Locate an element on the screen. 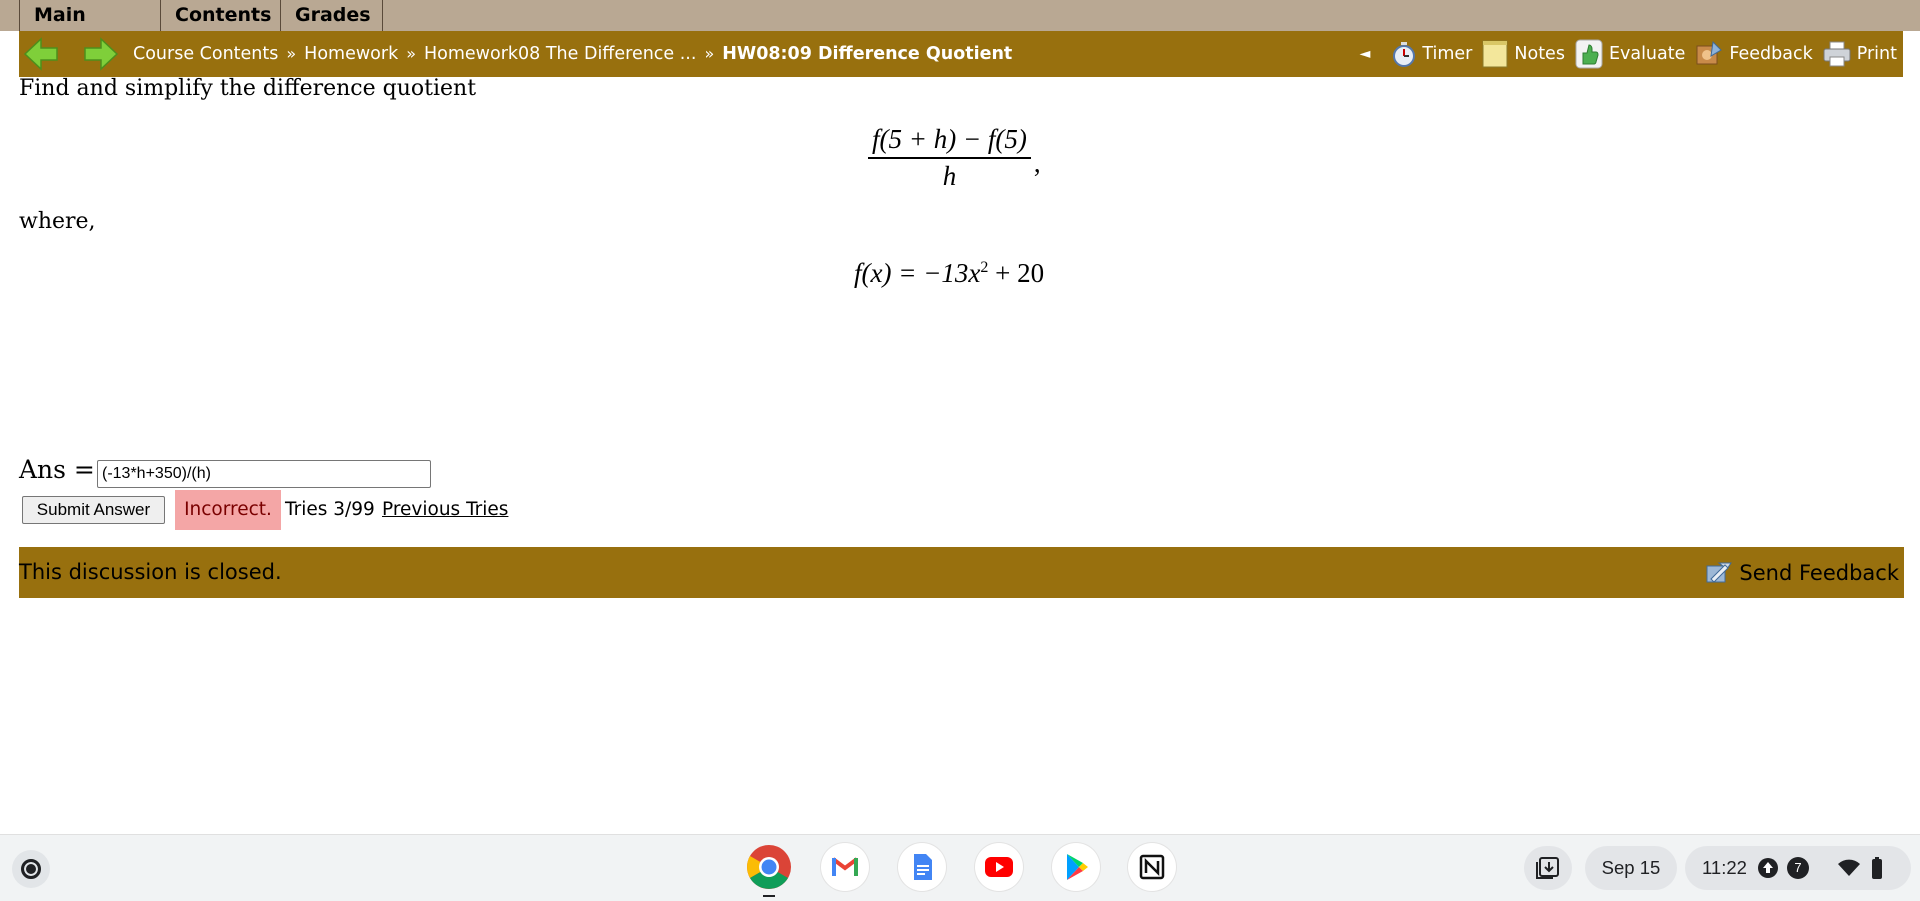  notes-label: Notes is located at coordinates (1539, 54).